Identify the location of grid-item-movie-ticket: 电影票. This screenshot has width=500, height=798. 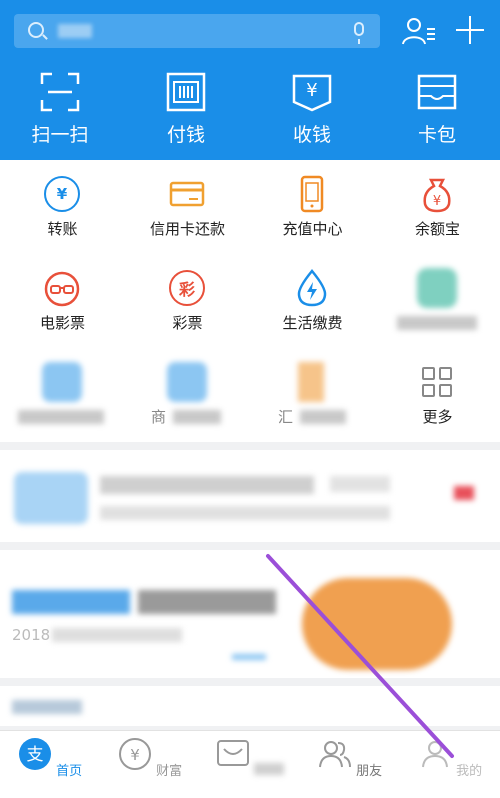
(62, 301).